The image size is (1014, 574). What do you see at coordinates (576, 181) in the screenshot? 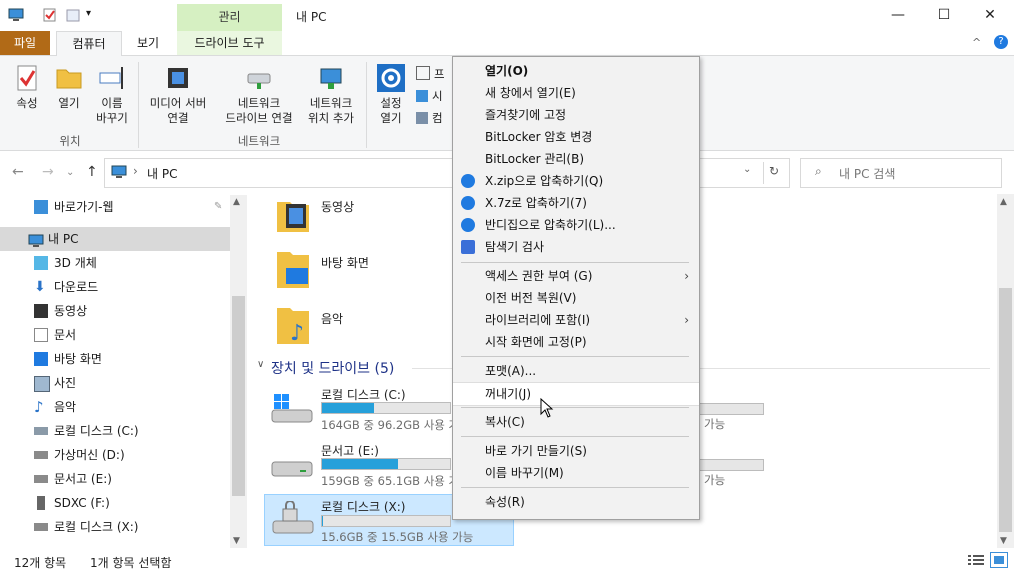
I see `menu-item-zip: X.zip으로 압축하기(Q)` at bounding box center [576, 181].